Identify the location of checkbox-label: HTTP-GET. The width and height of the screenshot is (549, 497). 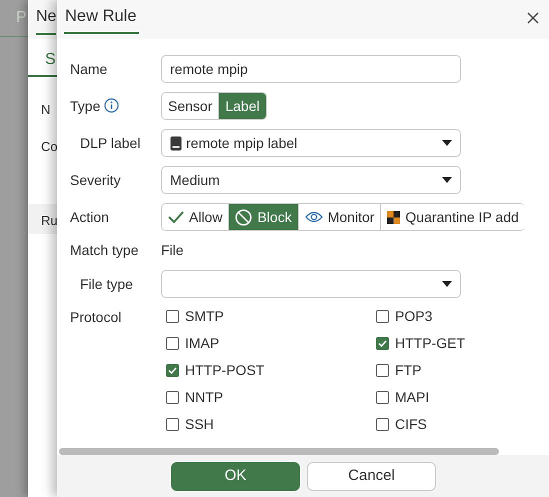
(430, 343).